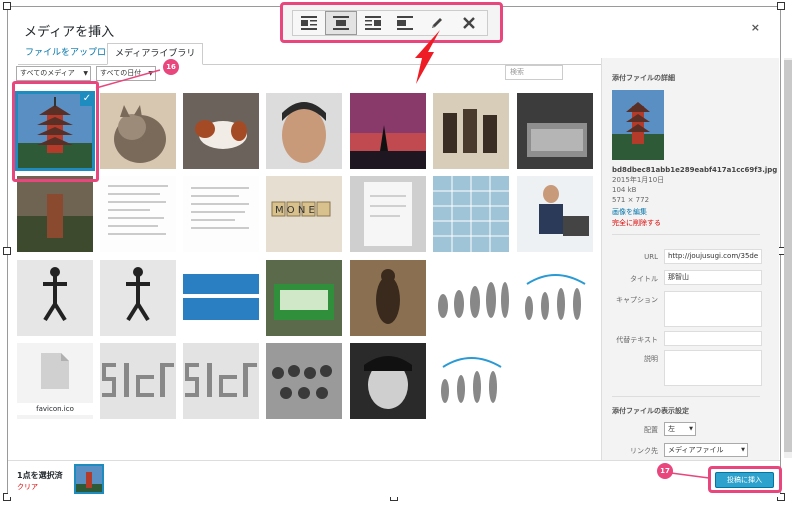 Image resolution: width=794 pixels, height=510 pixels. Describe the element at coordinates (624, 190) in the screenshot. I see `attachment-size: 104 kB` at that location.